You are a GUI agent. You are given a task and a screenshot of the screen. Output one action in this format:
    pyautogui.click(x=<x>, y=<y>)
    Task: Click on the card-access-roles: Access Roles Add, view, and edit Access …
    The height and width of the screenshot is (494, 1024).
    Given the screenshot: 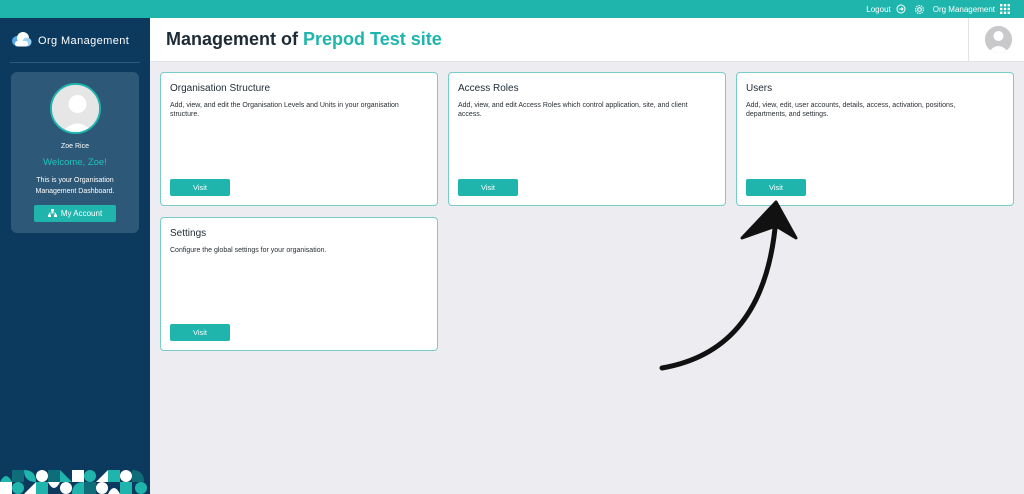 What is the action you would take?
    pyautogui.click(x=587, y=139)
    